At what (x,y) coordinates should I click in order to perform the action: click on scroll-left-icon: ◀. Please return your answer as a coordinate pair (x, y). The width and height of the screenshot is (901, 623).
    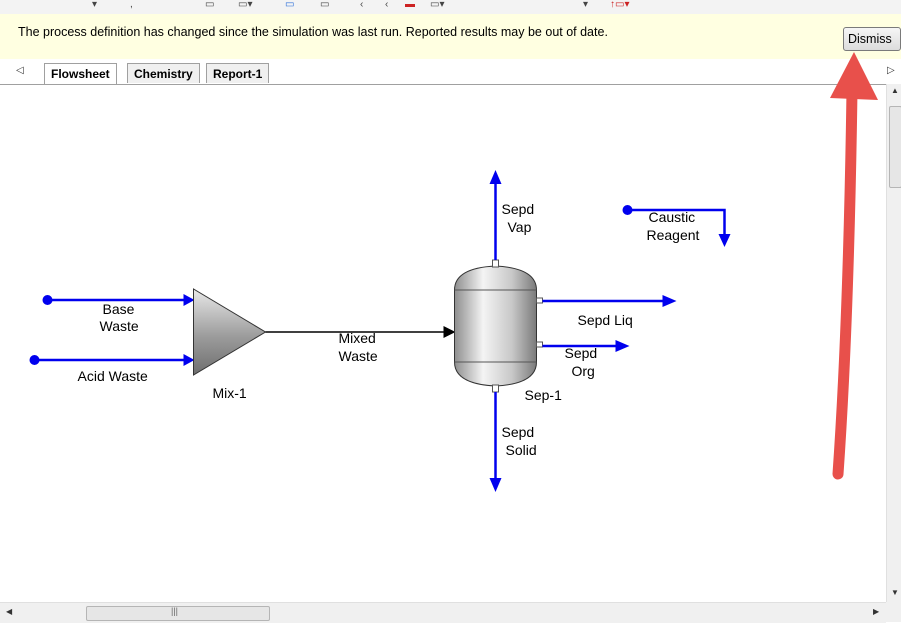
    Looking at the image, I should click on (9, 611).